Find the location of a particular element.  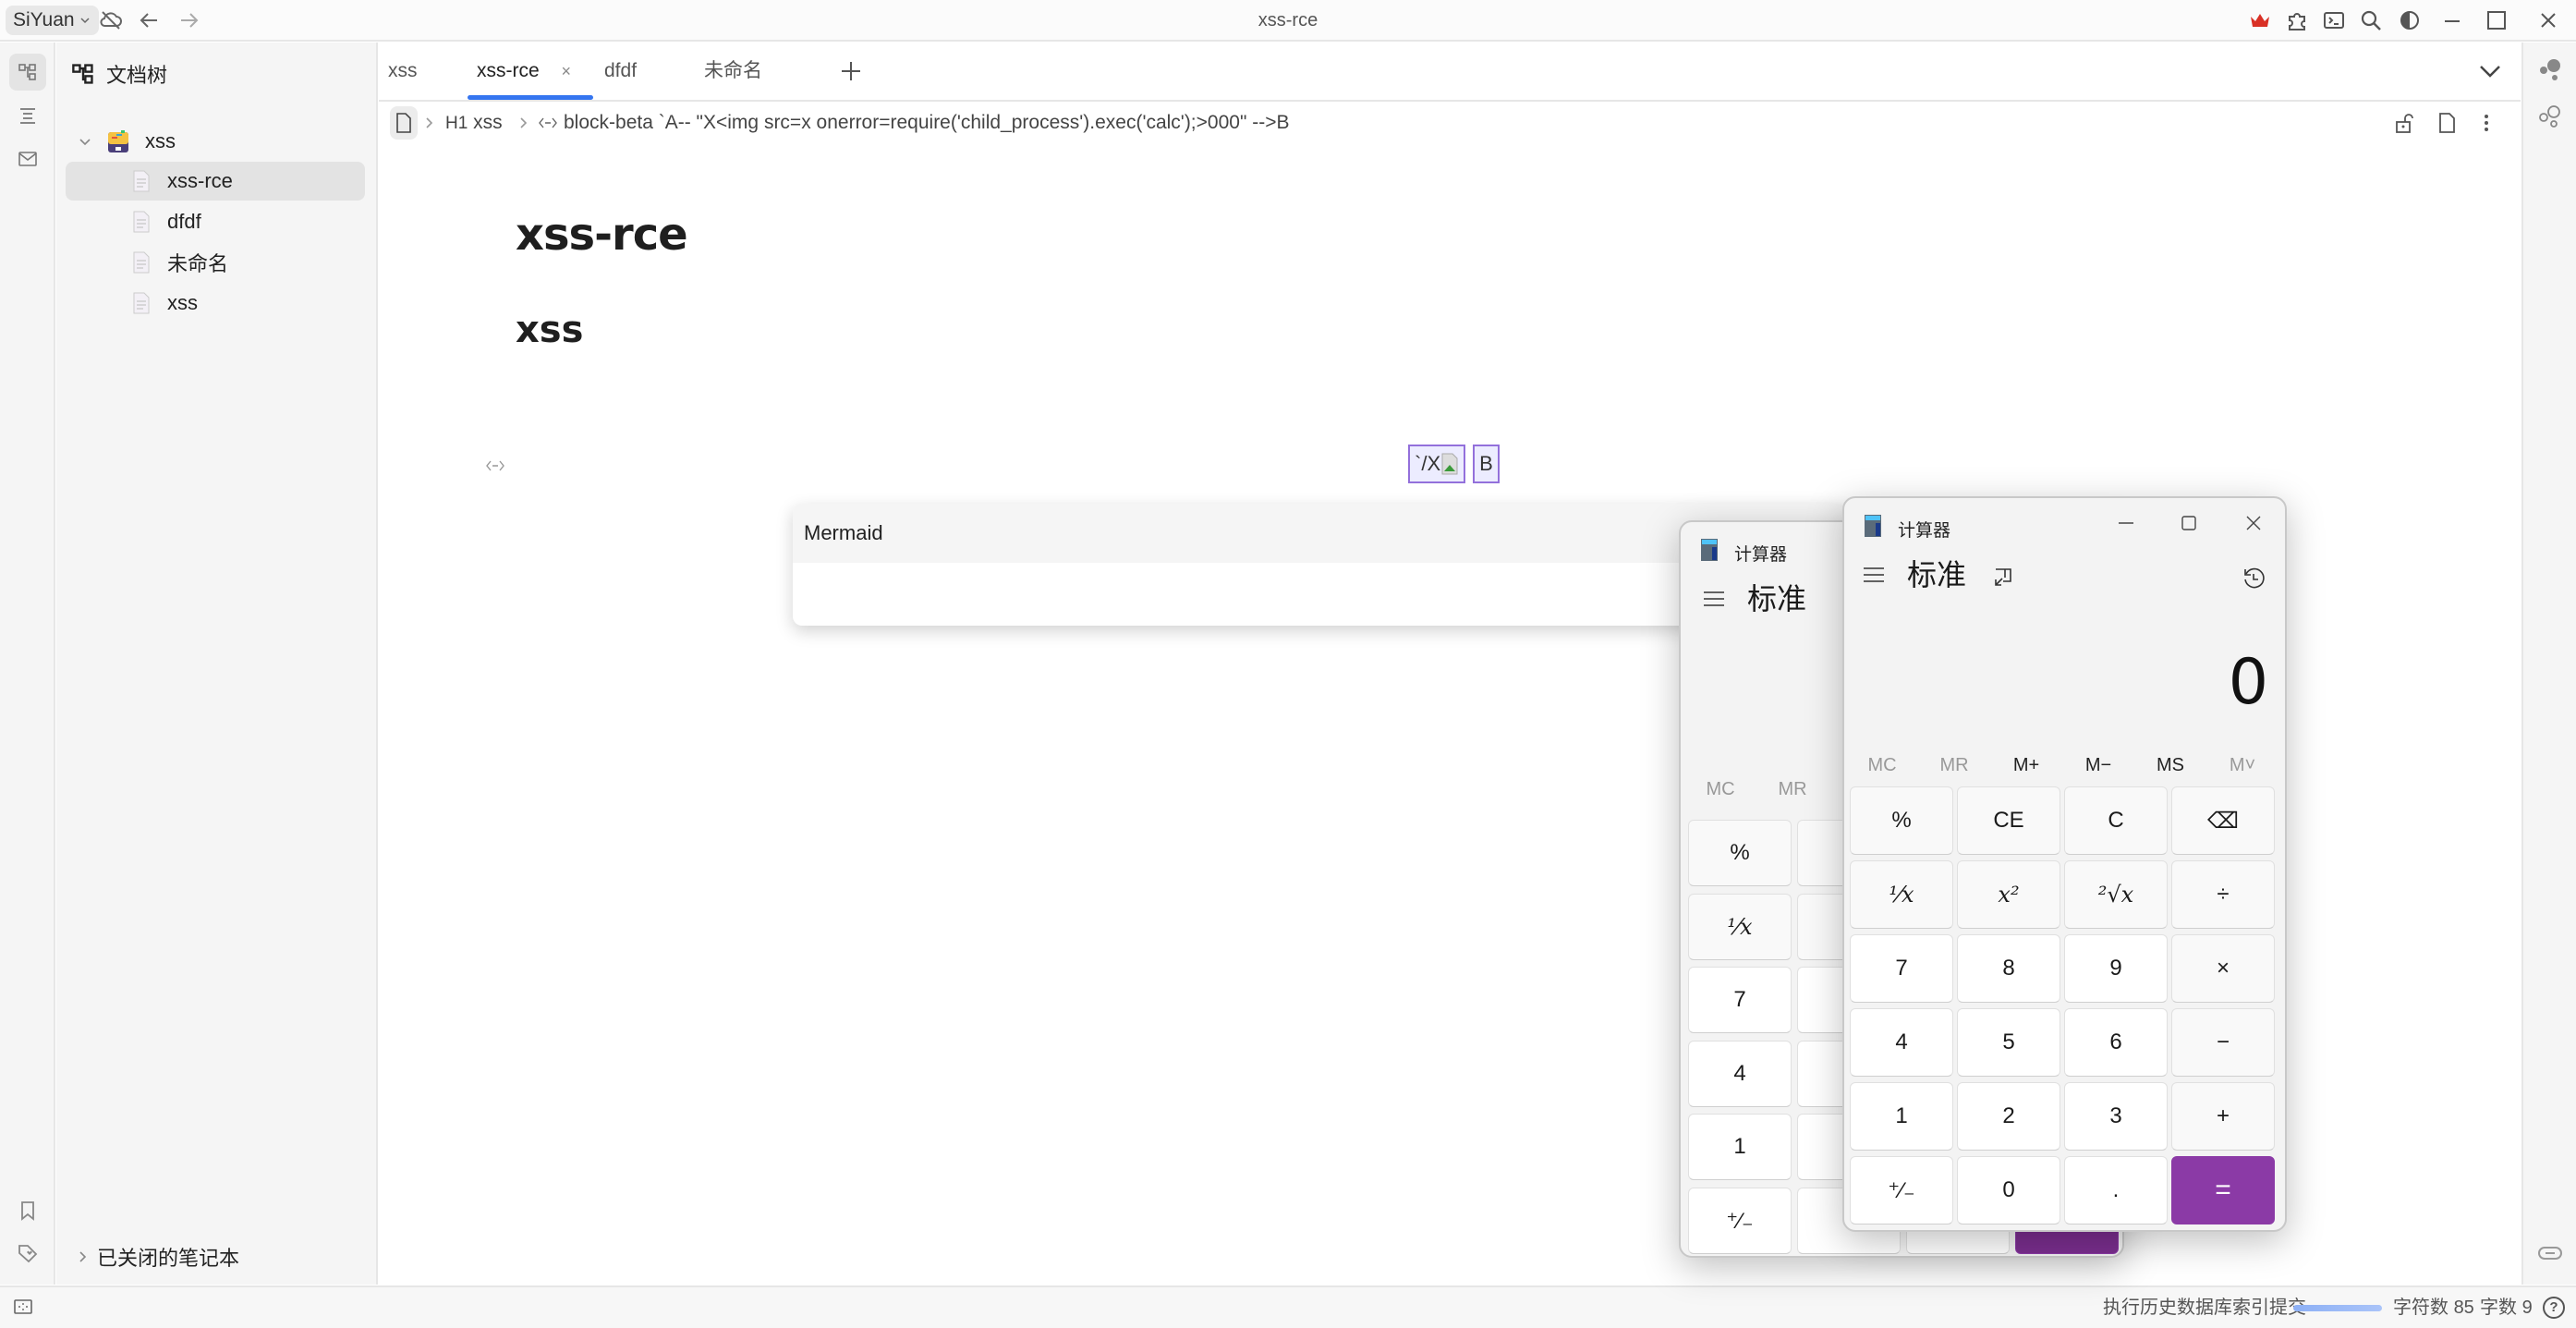

key-5: 5 is located at coordinates (2008, 1042).